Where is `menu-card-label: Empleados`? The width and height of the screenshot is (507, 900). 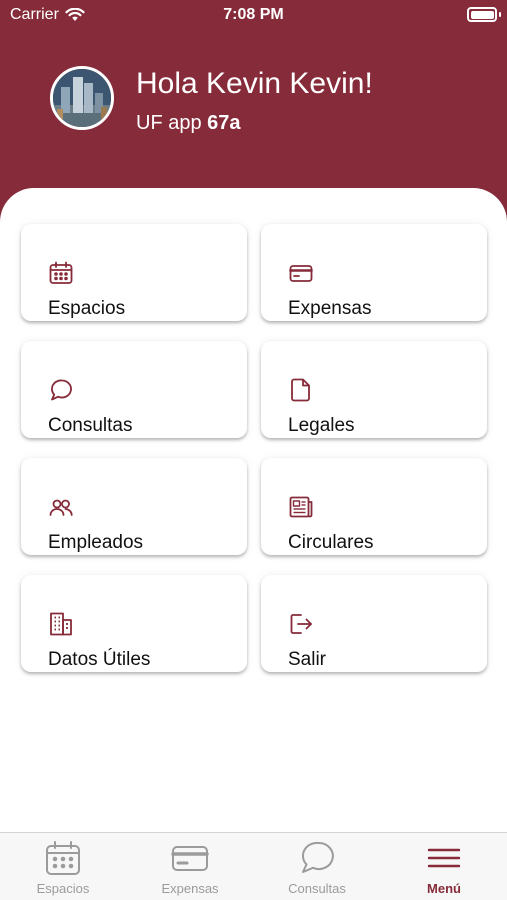
menu-card-label: Empleados is located at coordinates (96, 542).